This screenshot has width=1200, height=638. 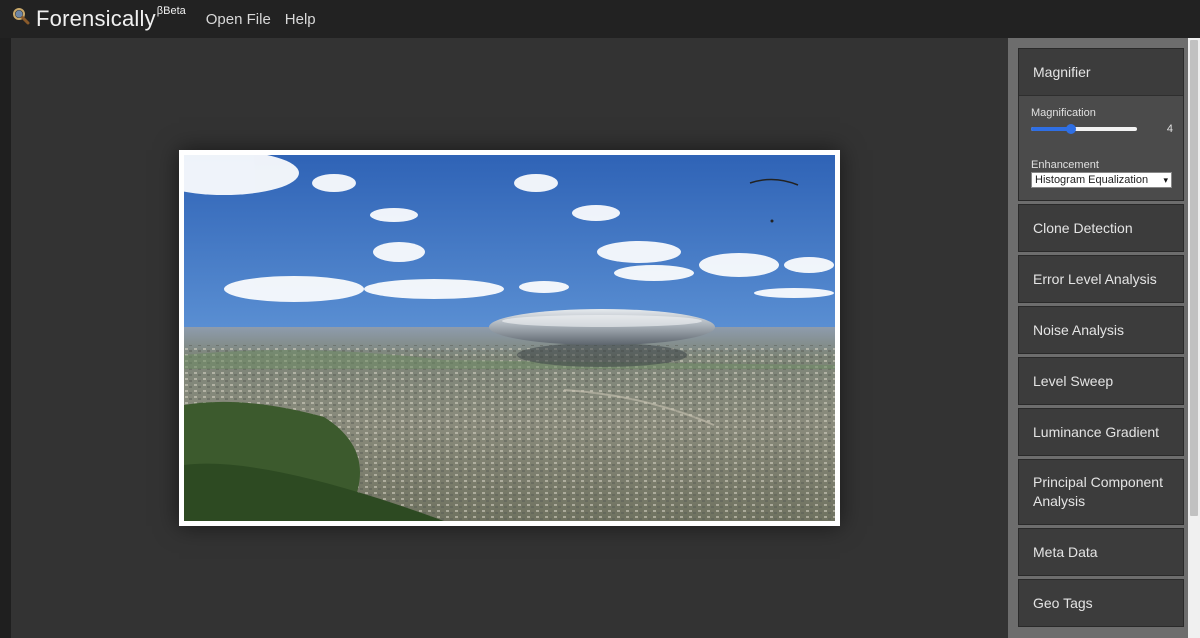 What do you see at coordinates (1073, 381) in the screenshot?
I see `tool-label: Level Sweep` at bounding box center [1073, 381].